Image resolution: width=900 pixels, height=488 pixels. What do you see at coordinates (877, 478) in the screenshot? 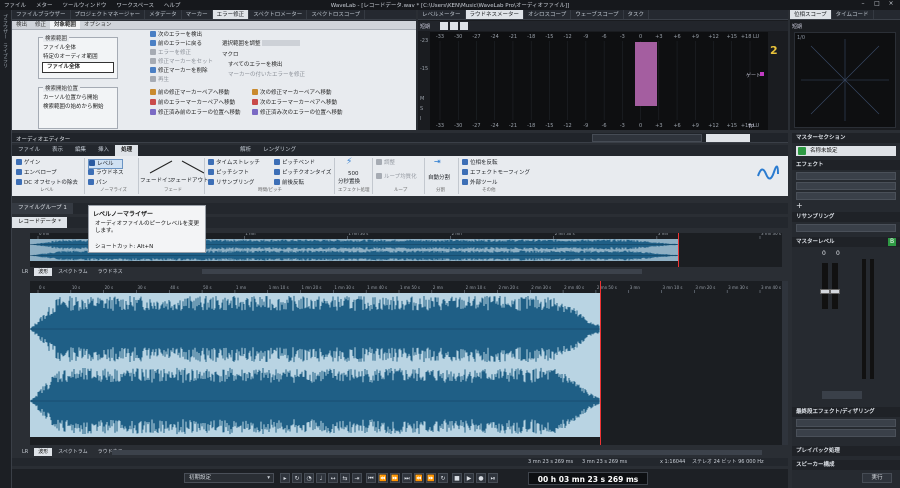
I see `render-button: 実行` at bounding box center [877, 478].